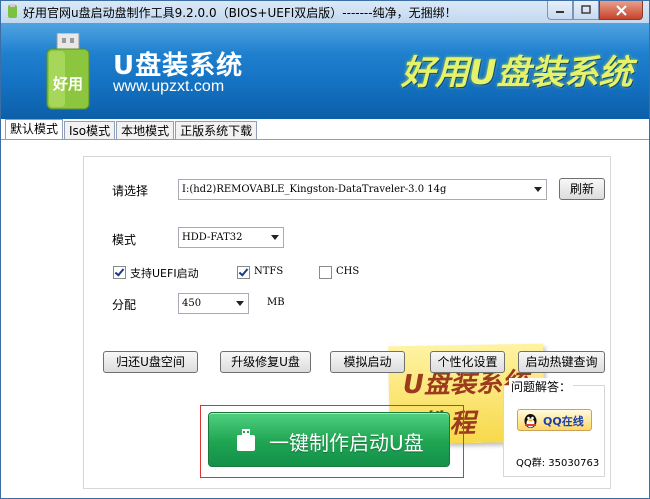  What do you see at coordinates (169, 86) in the screenshot?
I see `brand-url: www.upzxt.com` at bounding box center [169, 86].